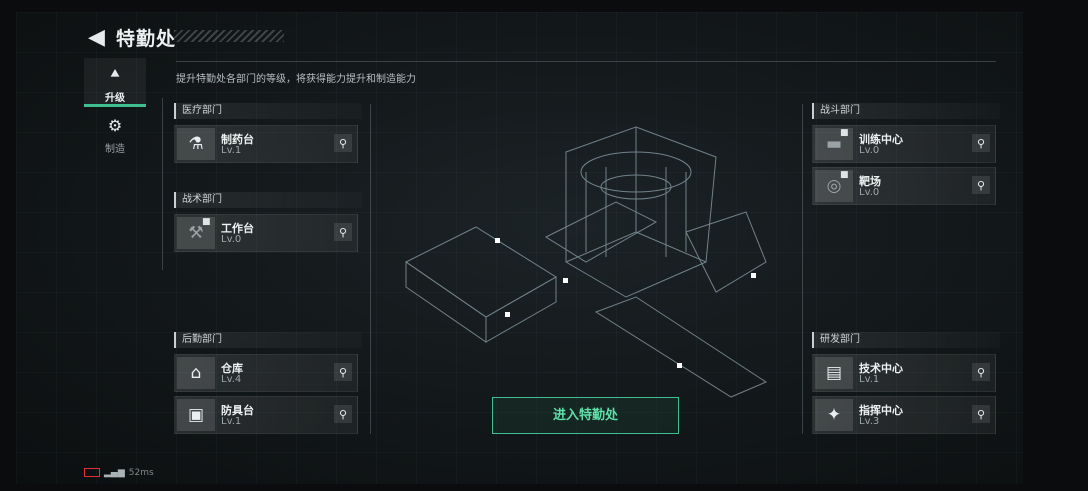 Image resolution: width=1088 pixels, height=491 pixels. Describe the element at coordinates (162, 184) in the screenshot. I see `left-column-line` at that location.